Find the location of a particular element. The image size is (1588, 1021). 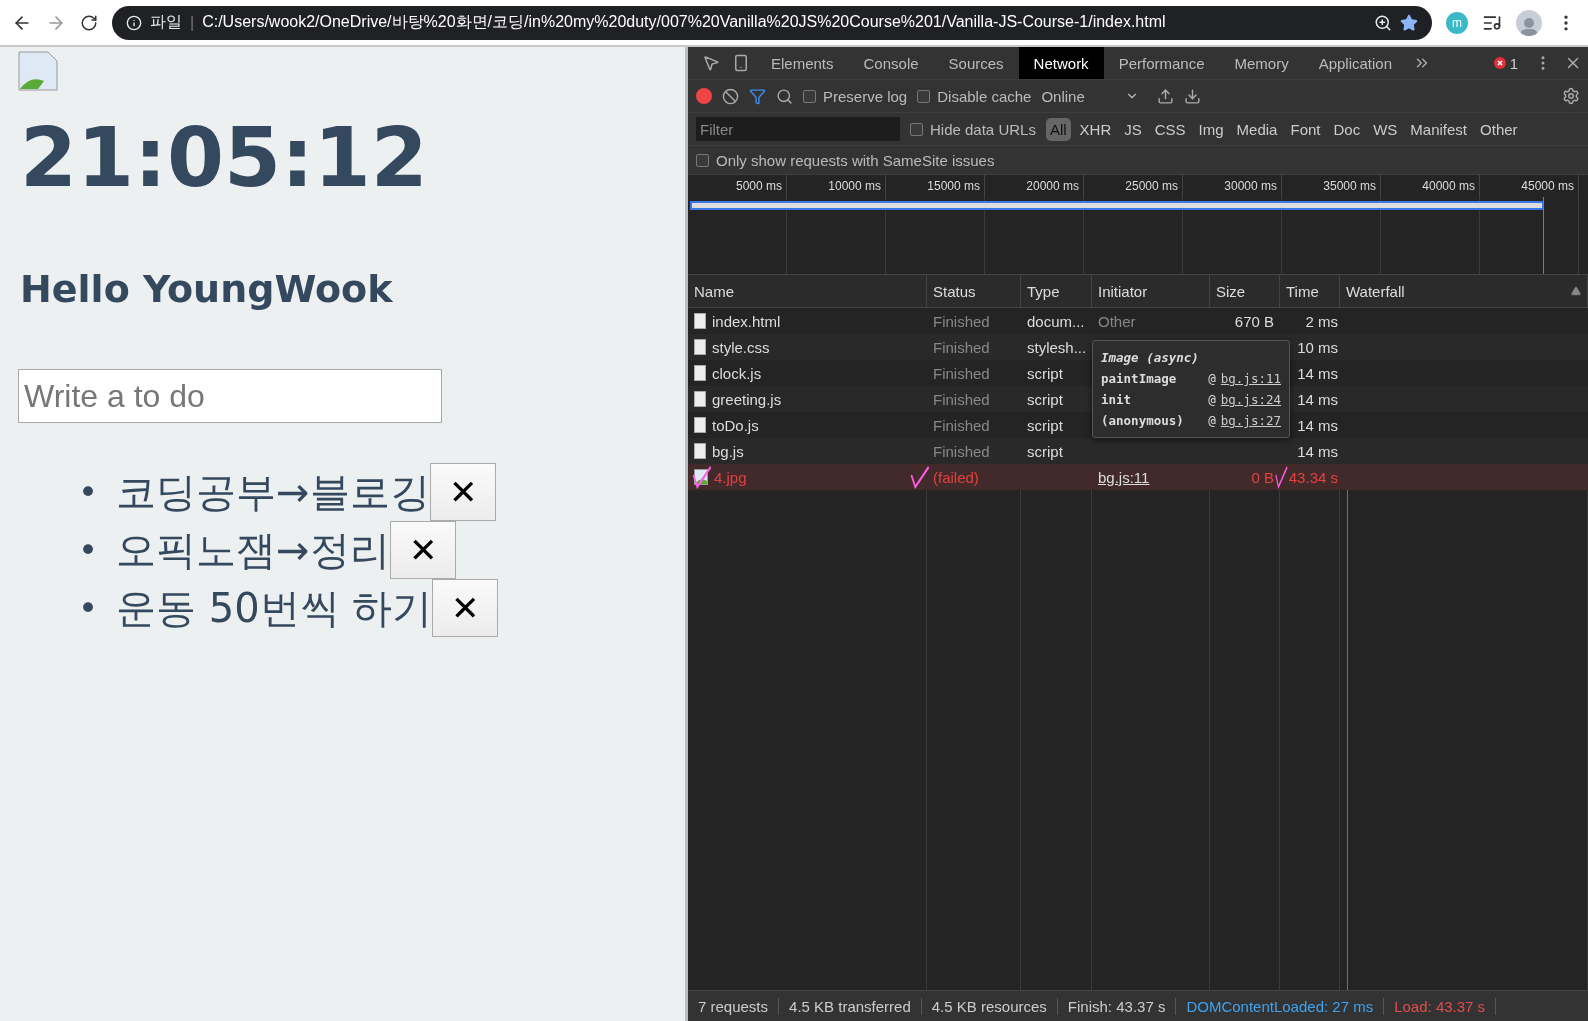

status-text: (failed) is located at coordinates (956, 477).